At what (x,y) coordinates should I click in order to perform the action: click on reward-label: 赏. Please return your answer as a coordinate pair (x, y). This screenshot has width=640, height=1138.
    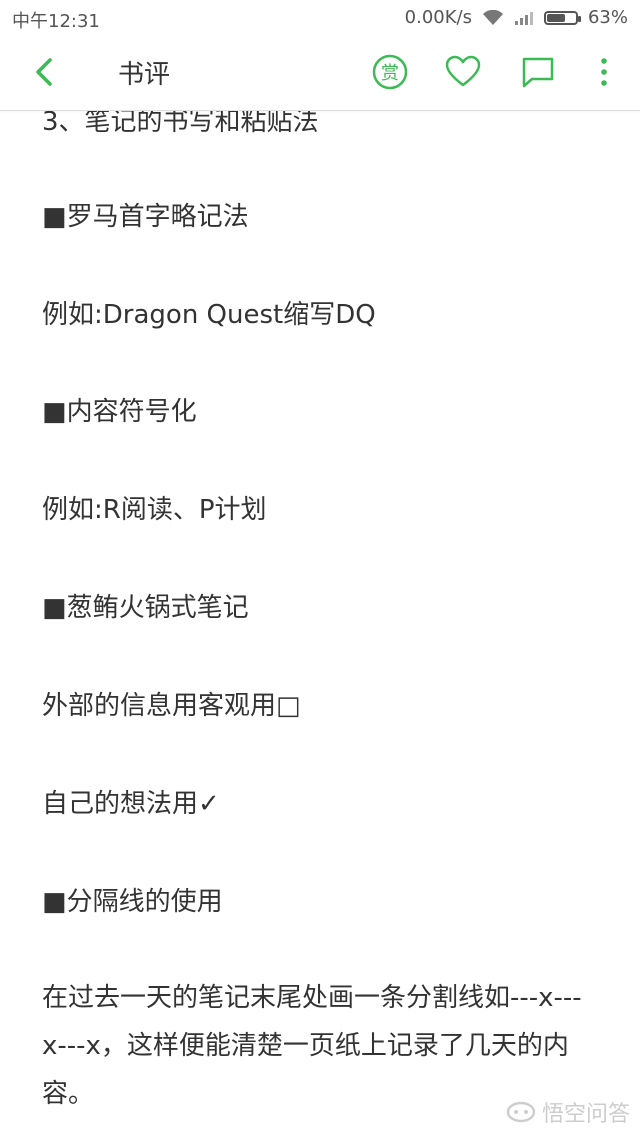
    Looking at the image, I should click on (390, 73).